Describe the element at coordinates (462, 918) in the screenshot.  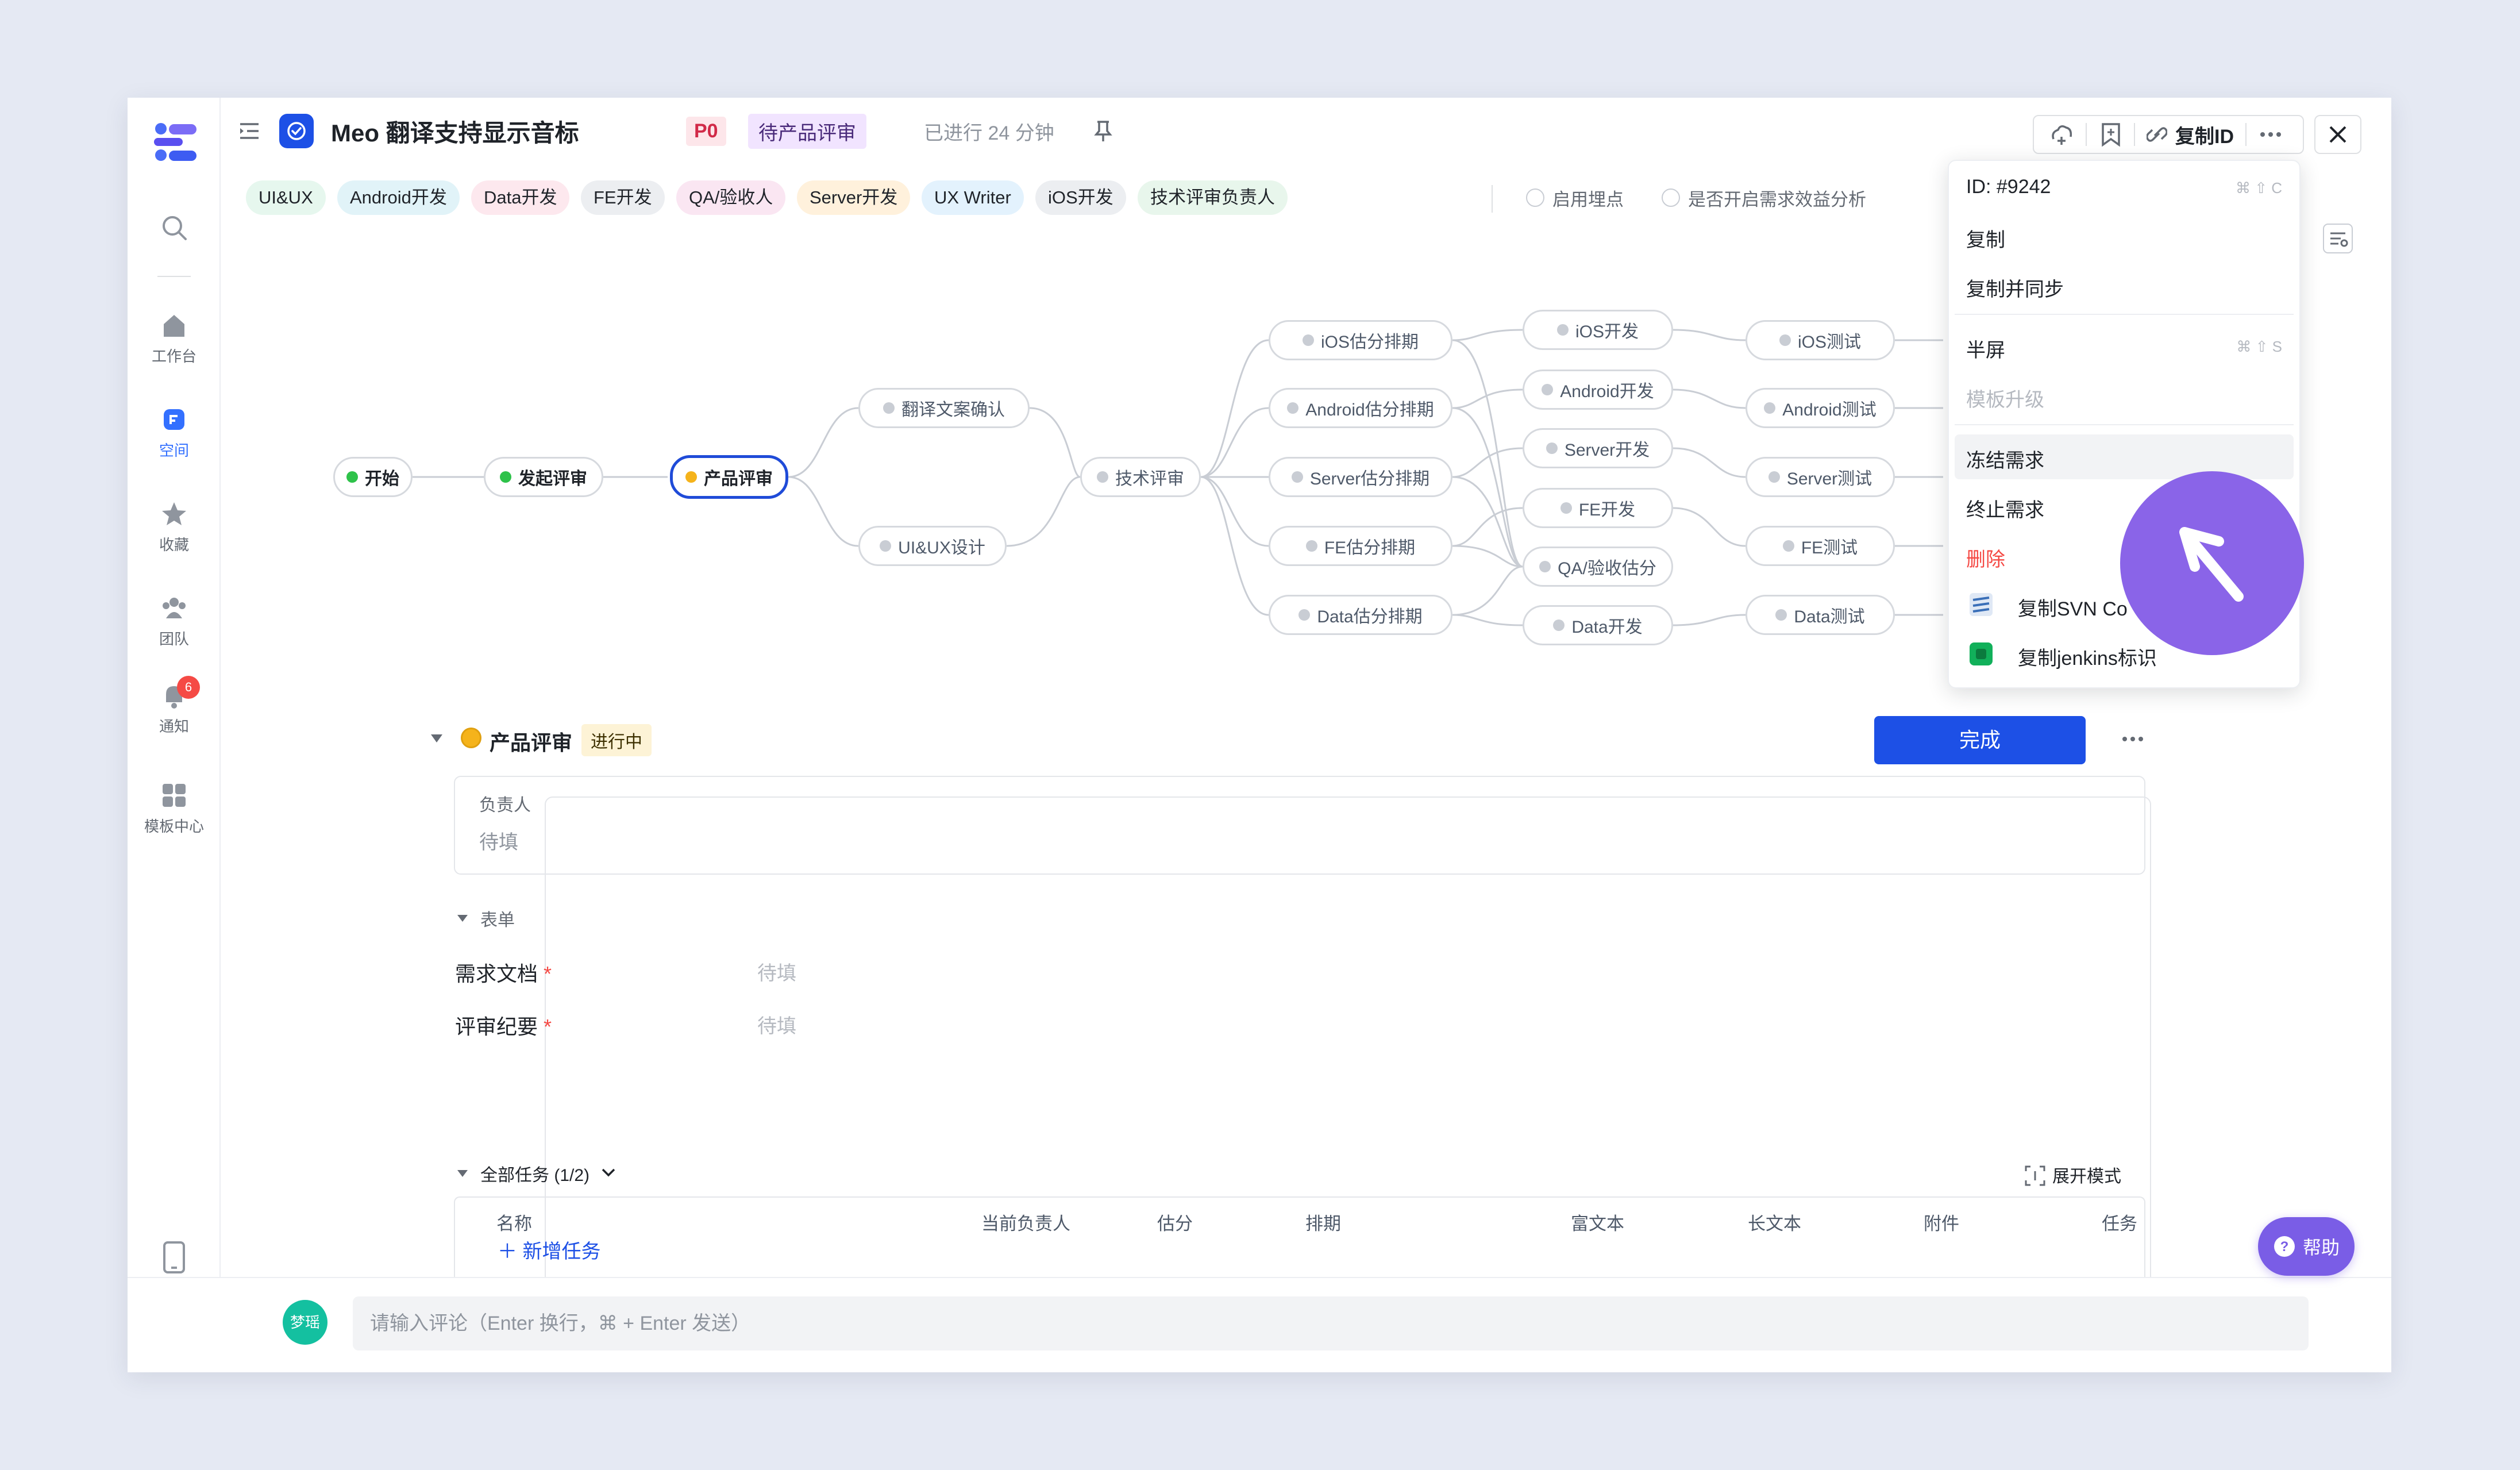
I see `form-caret-icon` at that location.